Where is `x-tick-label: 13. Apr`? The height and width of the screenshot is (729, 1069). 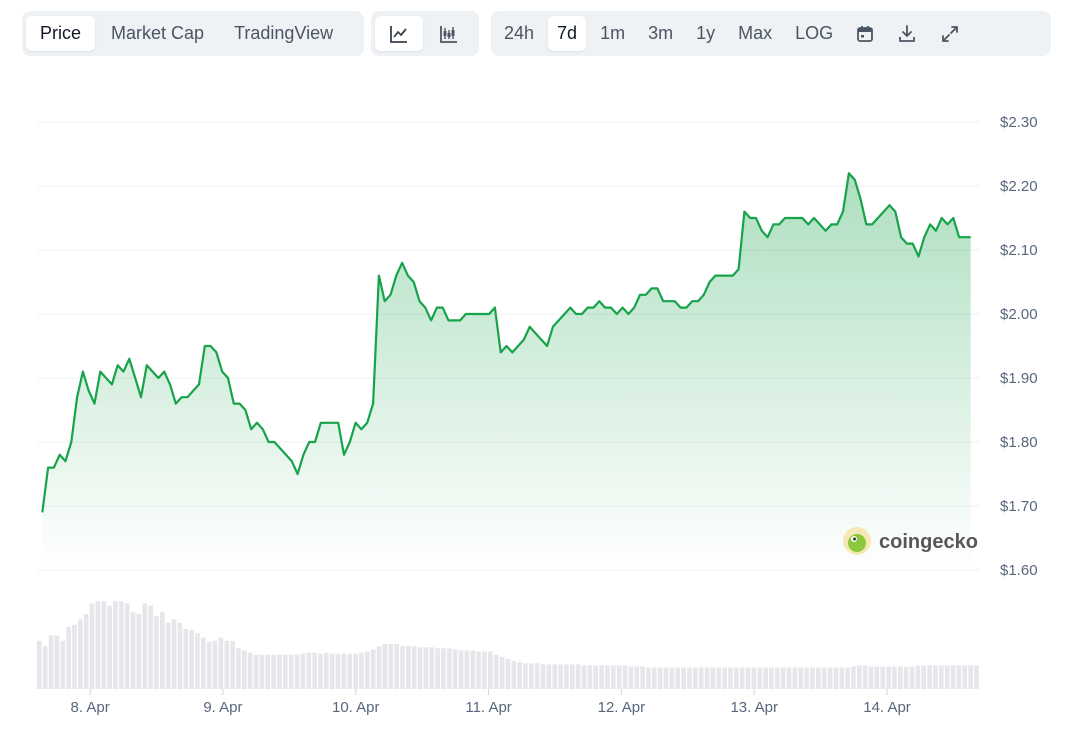 x-tick-label: 13. Apr is located at coordinates (754, 707).